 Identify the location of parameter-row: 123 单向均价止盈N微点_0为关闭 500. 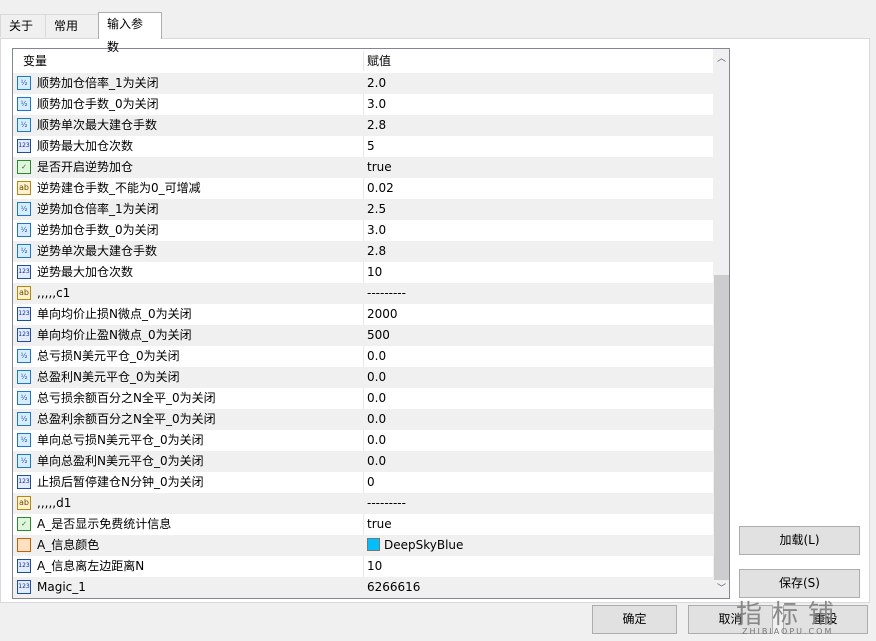
(363, 335).